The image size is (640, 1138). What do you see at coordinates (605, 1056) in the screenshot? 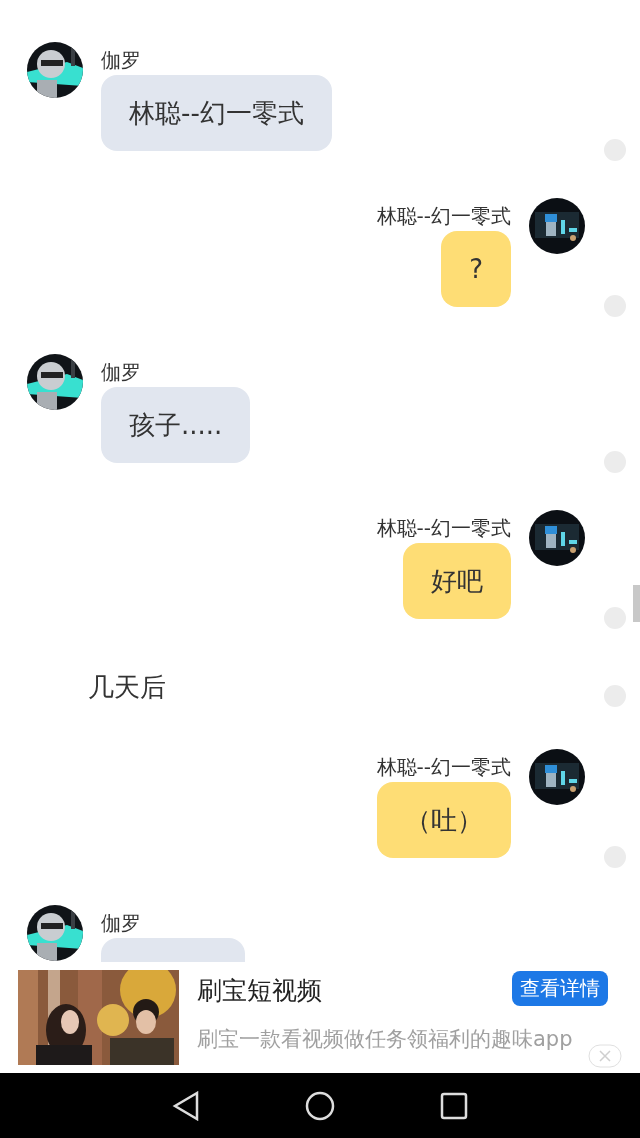
I see `close-icon` at bounding box center [605, 1056].